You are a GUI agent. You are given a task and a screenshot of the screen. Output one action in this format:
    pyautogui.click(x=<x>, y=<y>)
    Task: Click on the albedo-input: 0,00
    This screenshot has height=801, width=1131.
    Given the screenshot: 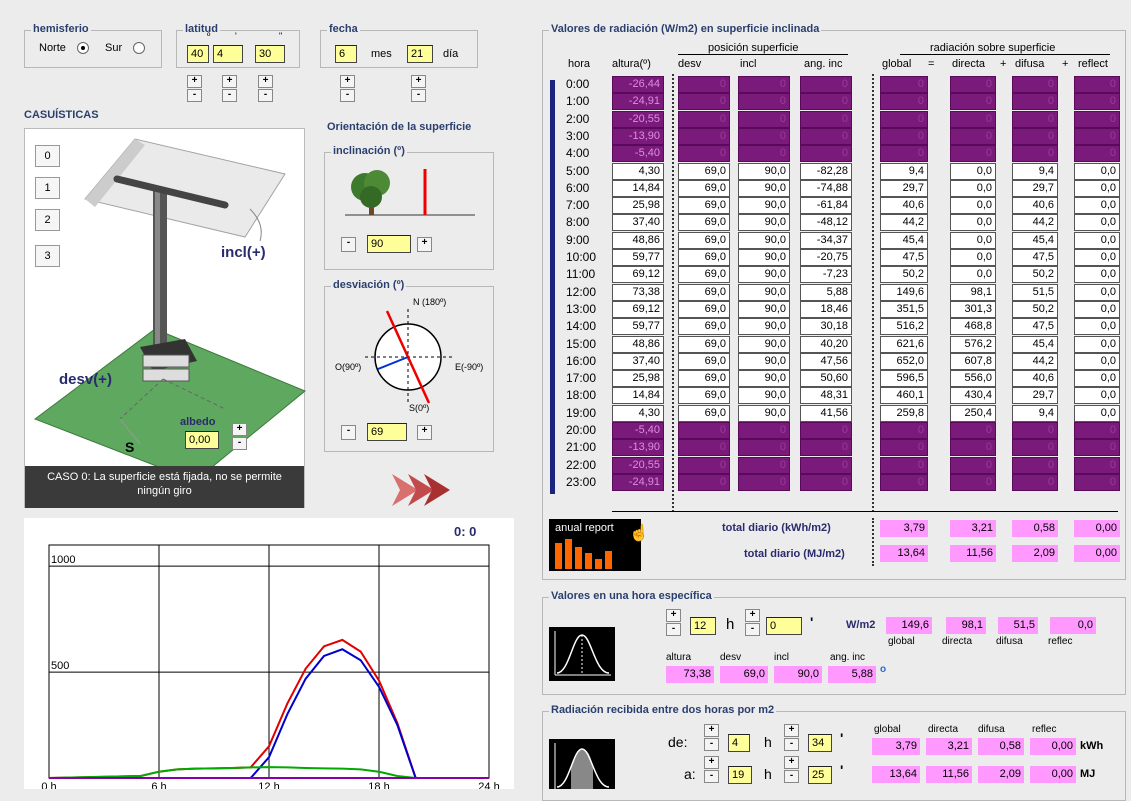 What is the action you would take?
    pyautogui.click(x=202, y=440)
    